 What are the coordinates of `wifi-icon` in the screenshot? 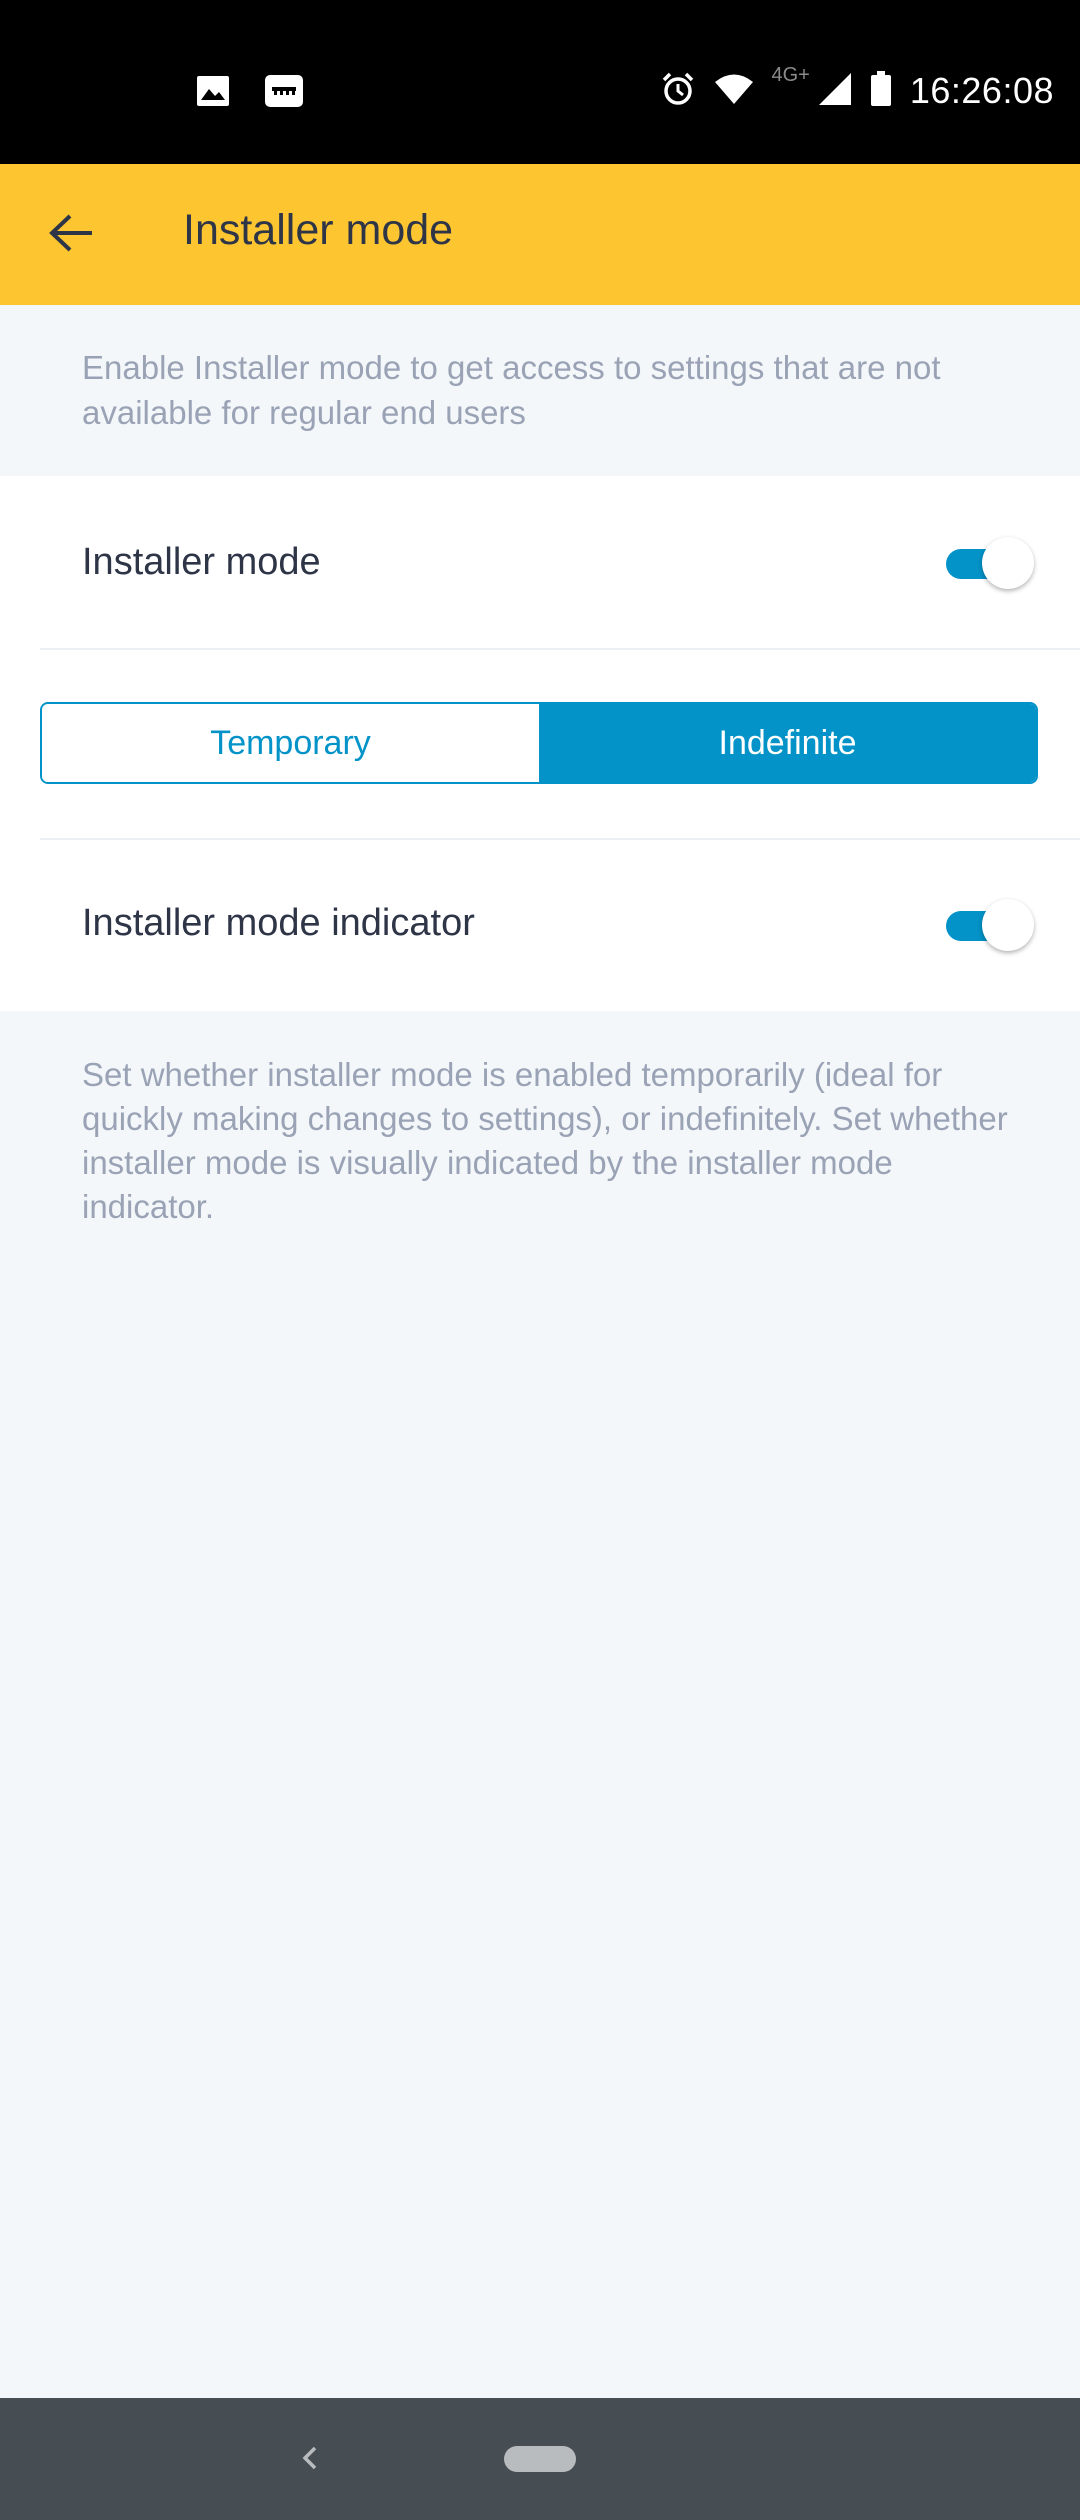 It's located at (734, 91).